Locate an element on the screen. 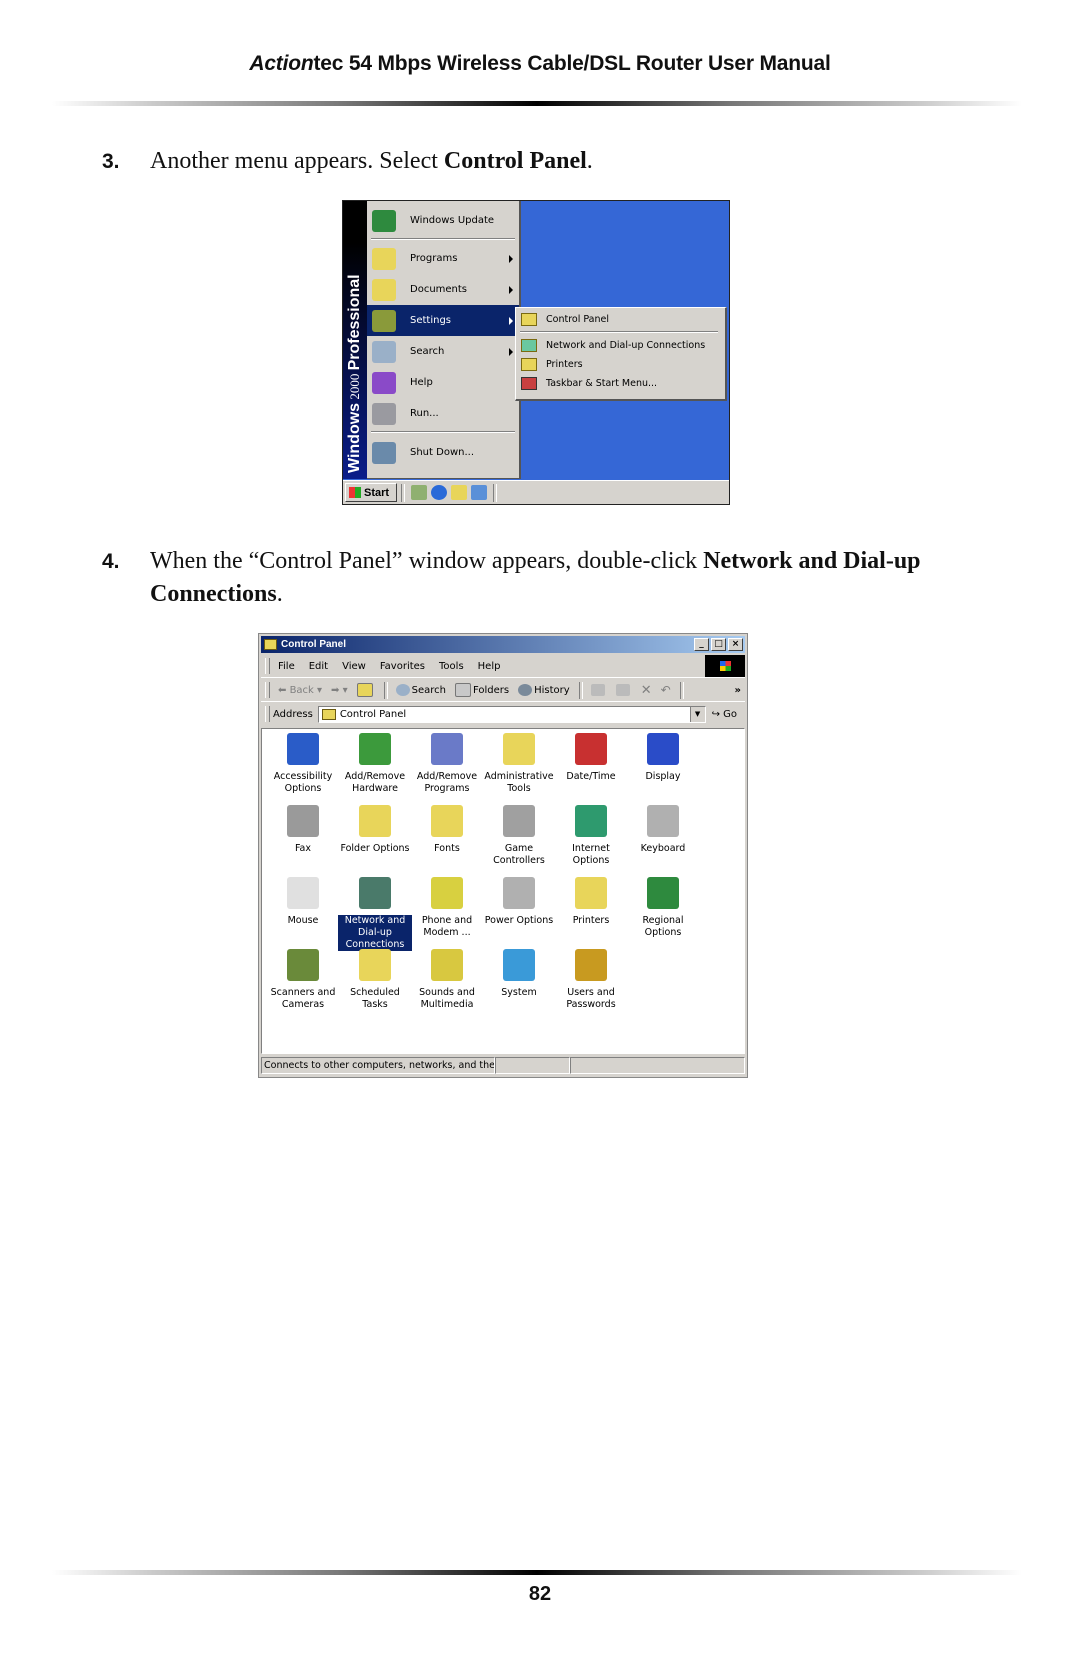 The height and width of the screenshot is (1669, 1080). cp-item-printers-folder: Printers is located at coordinates (591, 902).